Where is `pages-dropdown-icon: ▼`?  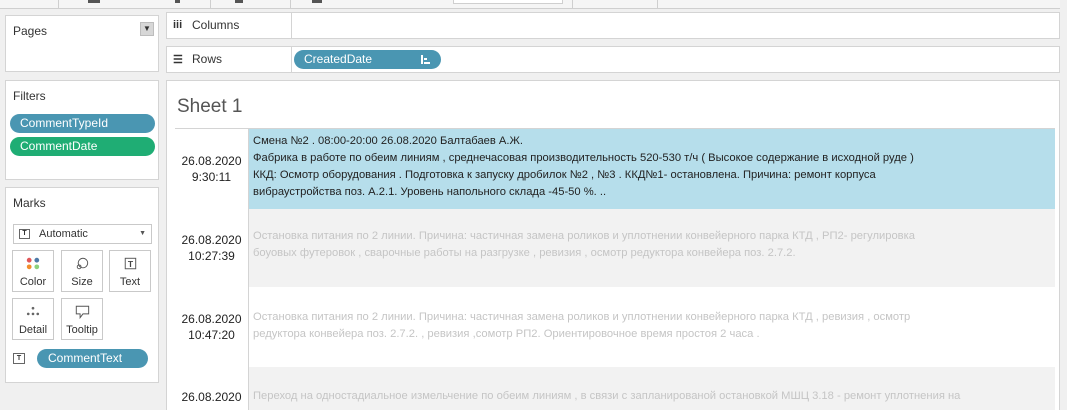
pages-dropdown-icon: ▼ is located at coordinates (147, 29).